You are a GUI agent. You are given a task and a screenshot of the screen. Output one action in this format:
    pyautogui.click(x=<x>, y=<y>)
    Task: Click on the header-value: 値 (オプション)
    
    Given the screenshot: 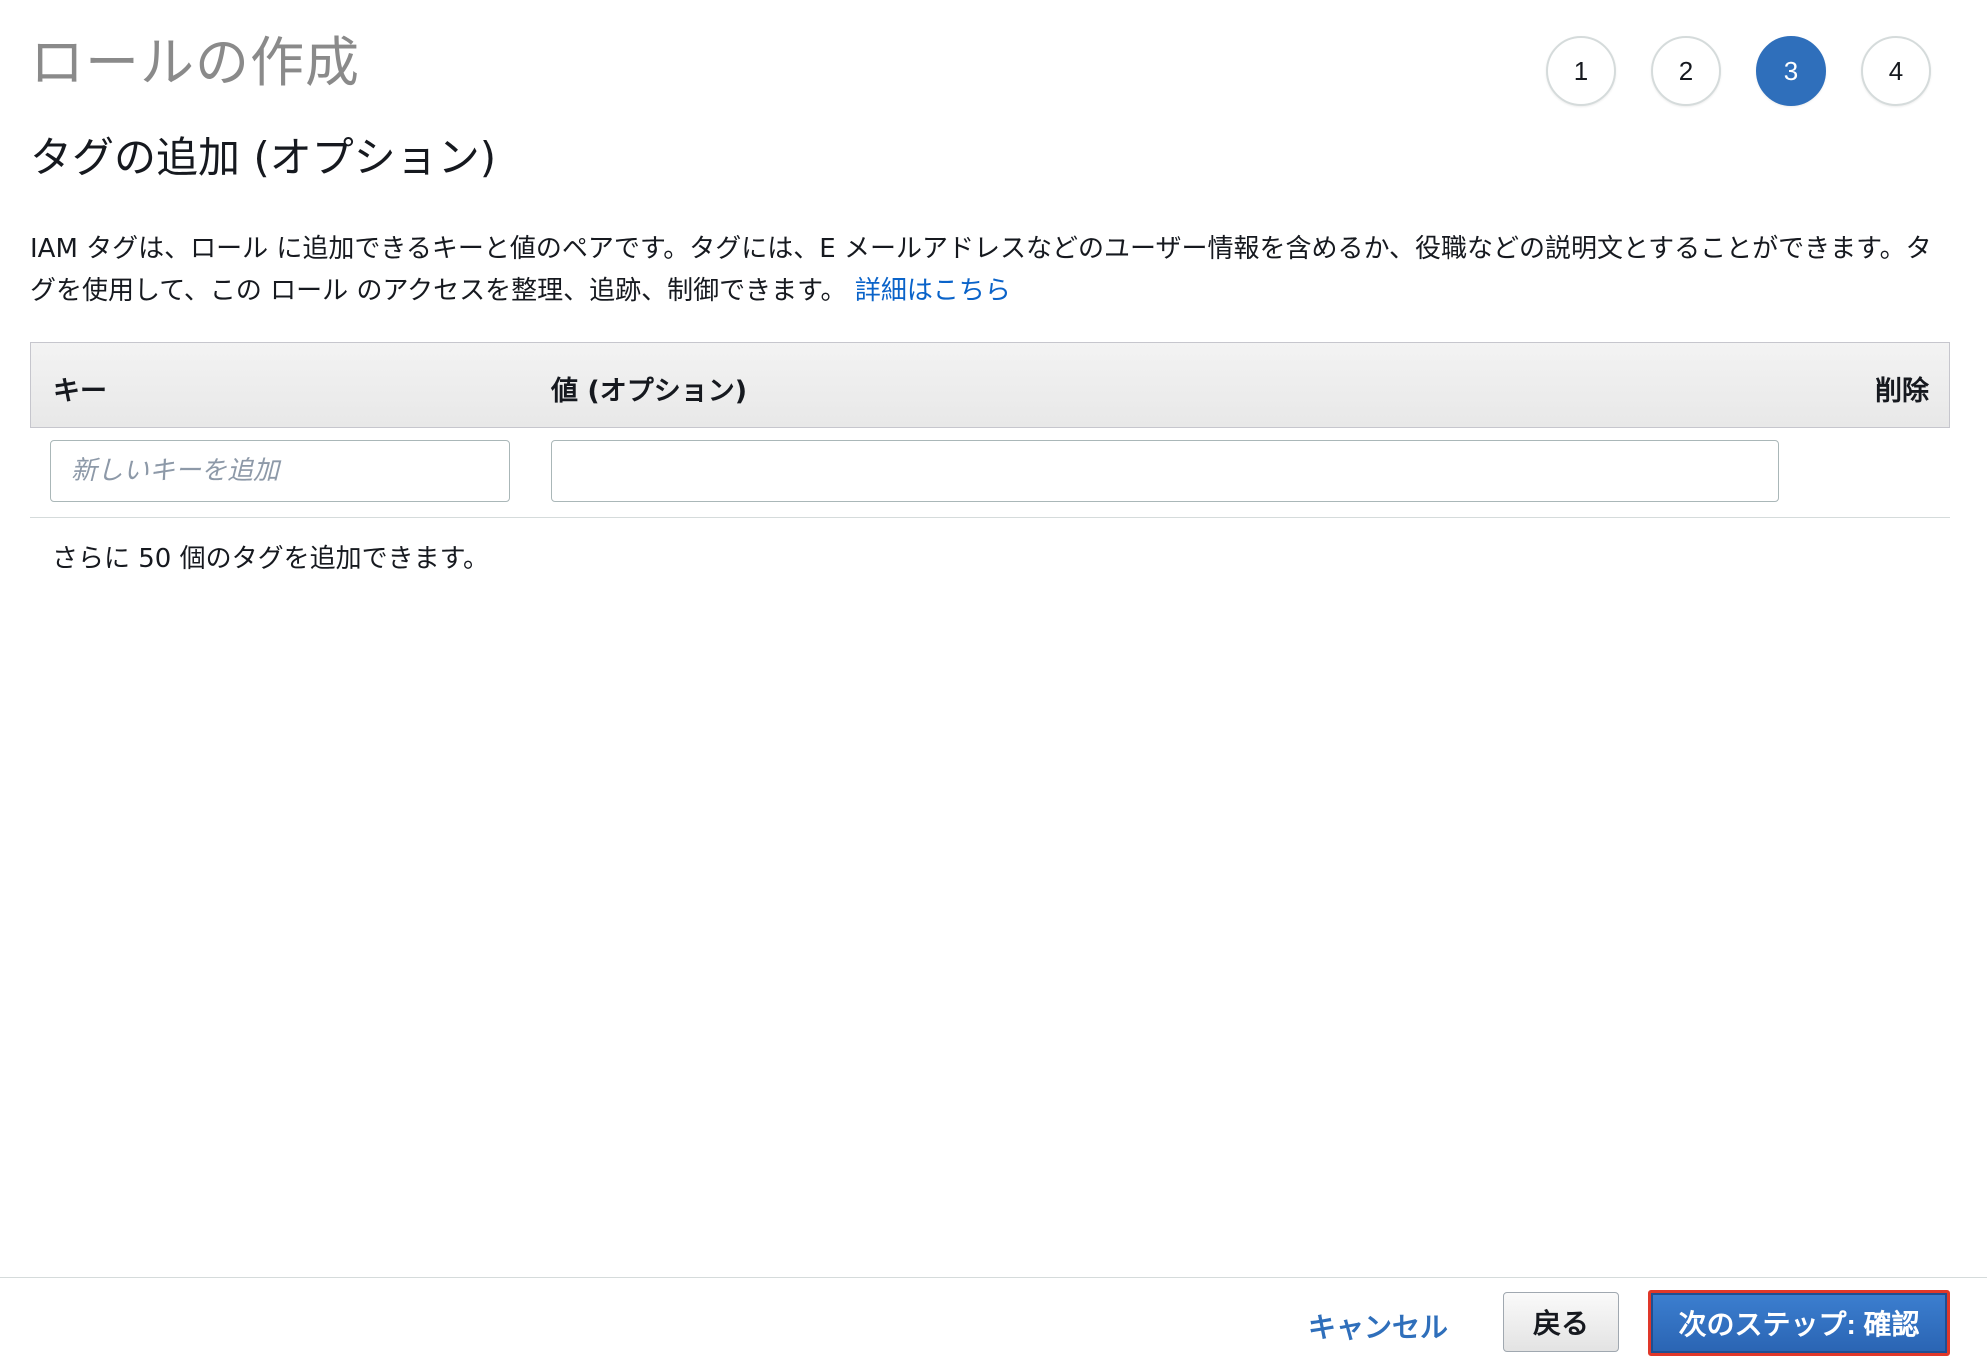 What is the action you would take?
    pyautogui.click(x=649, y=391)
    